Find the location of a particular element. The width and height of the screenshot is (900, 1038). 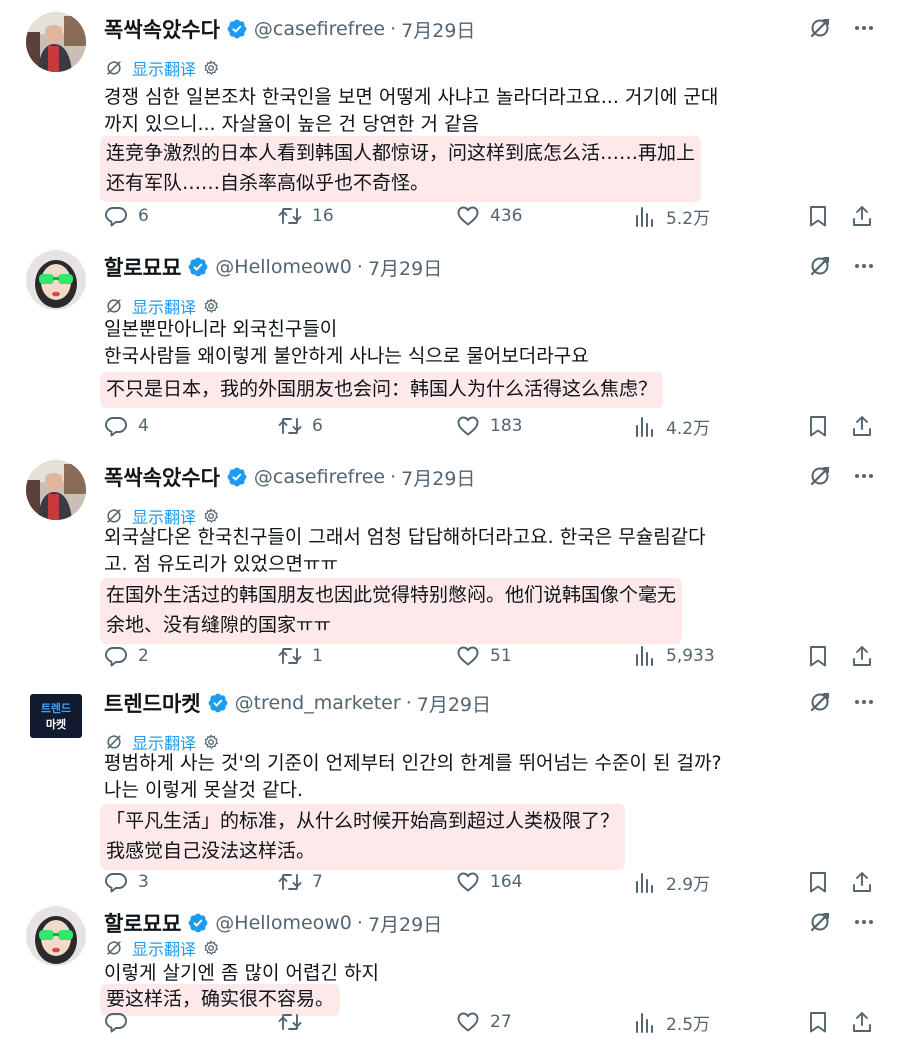

action-bar: 3 7 164 2.9万 is located at coordinates (490, 884).